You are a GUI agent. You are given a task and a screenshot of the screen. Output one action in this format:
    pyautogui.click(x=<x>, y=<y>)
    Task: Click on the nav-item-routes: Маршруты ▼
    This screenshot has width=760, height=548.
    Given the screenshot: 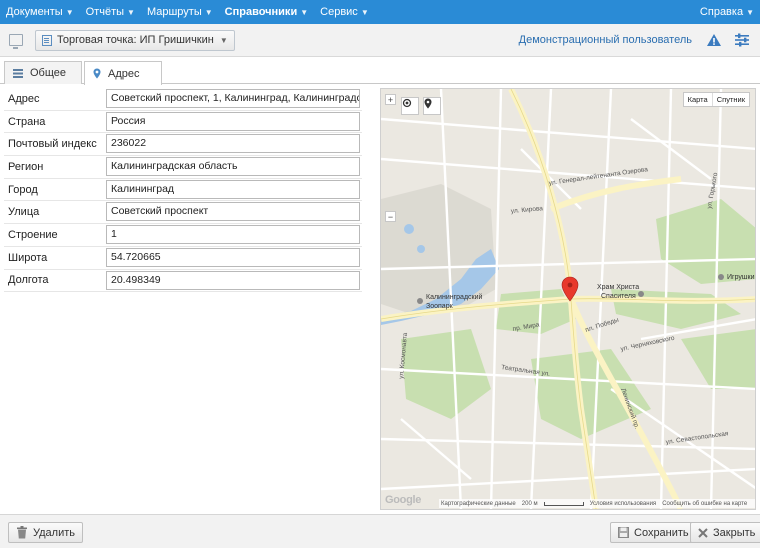 What is the action you would take?
    pyautogui.click(x=180, y=12)
    